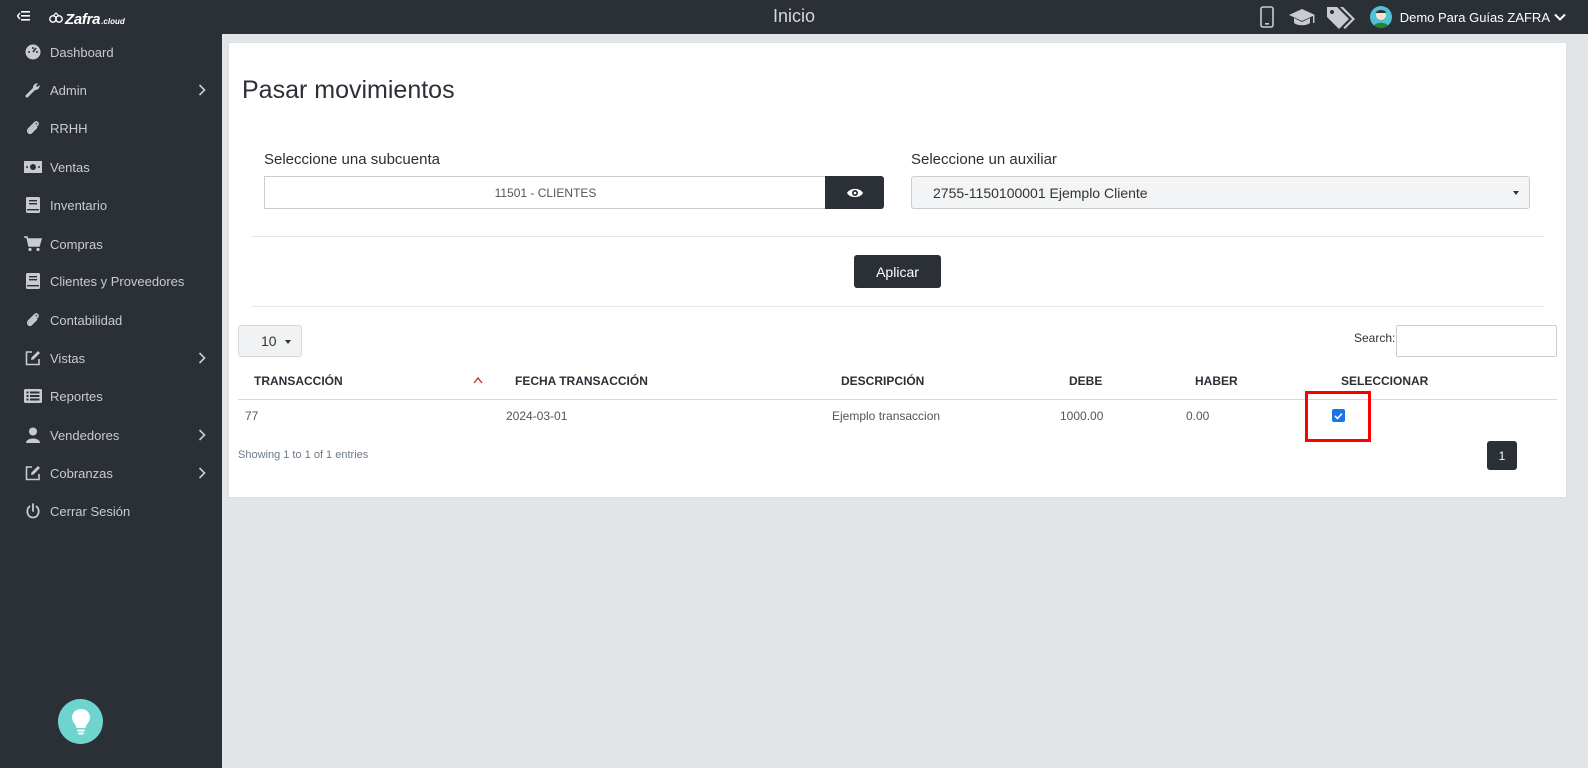 Image resolution: width=1588 pixels, height=768 pixels. Describe the element at coordinates (86, 320) in the screenshot. I see `sidebar-item-label: Contabilidad` at that location.